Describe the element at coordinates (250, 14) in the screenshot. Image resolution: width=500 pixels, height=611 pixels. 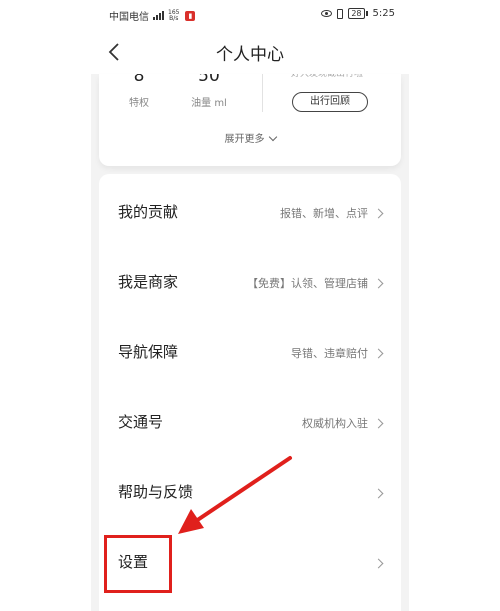
I see `status-bar: 中国电信 165 B/s ▮ 28 5:25` at that location.